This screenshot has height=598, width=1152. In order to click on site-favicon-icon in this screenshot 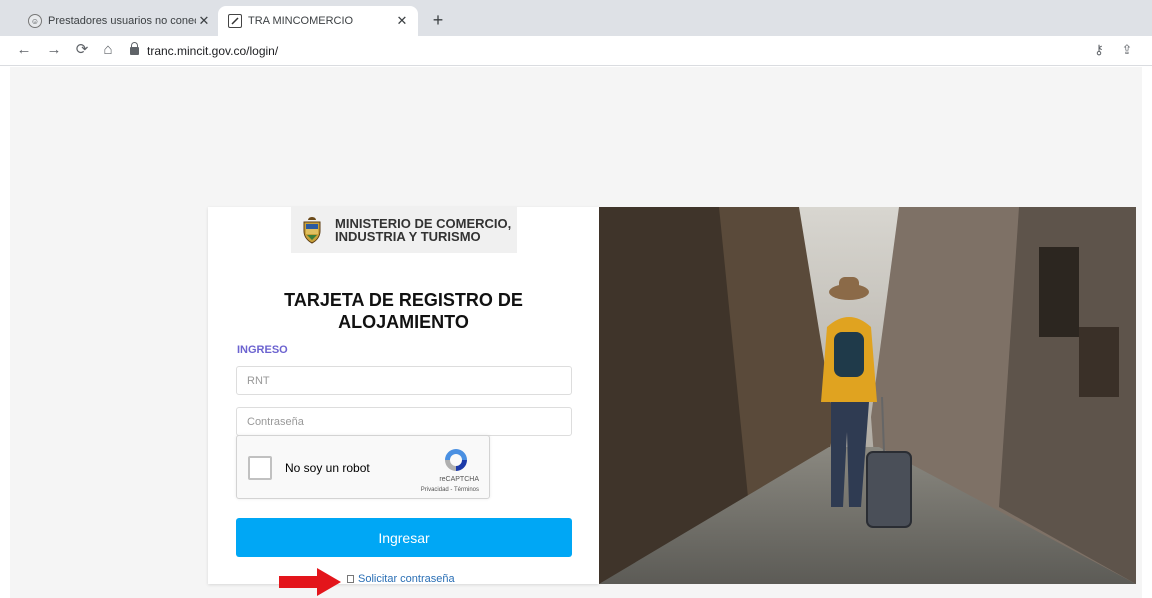, I will do `click(235, 21)`.